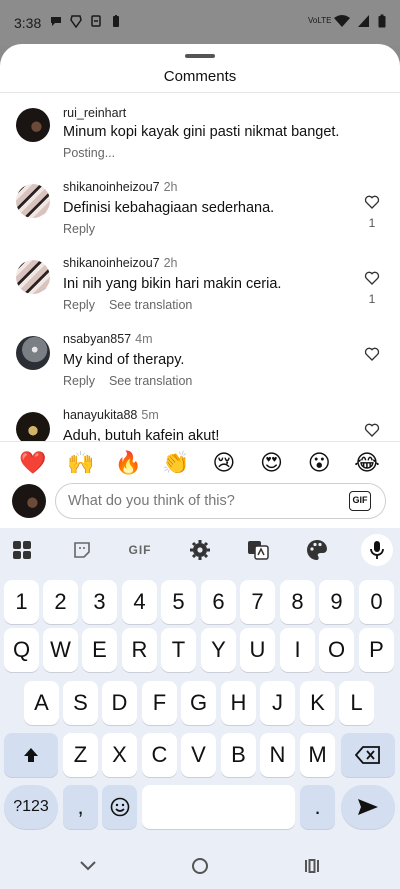 This screenshot has height=889, width=400. I want to click on key-g: G, so click(198, 703).